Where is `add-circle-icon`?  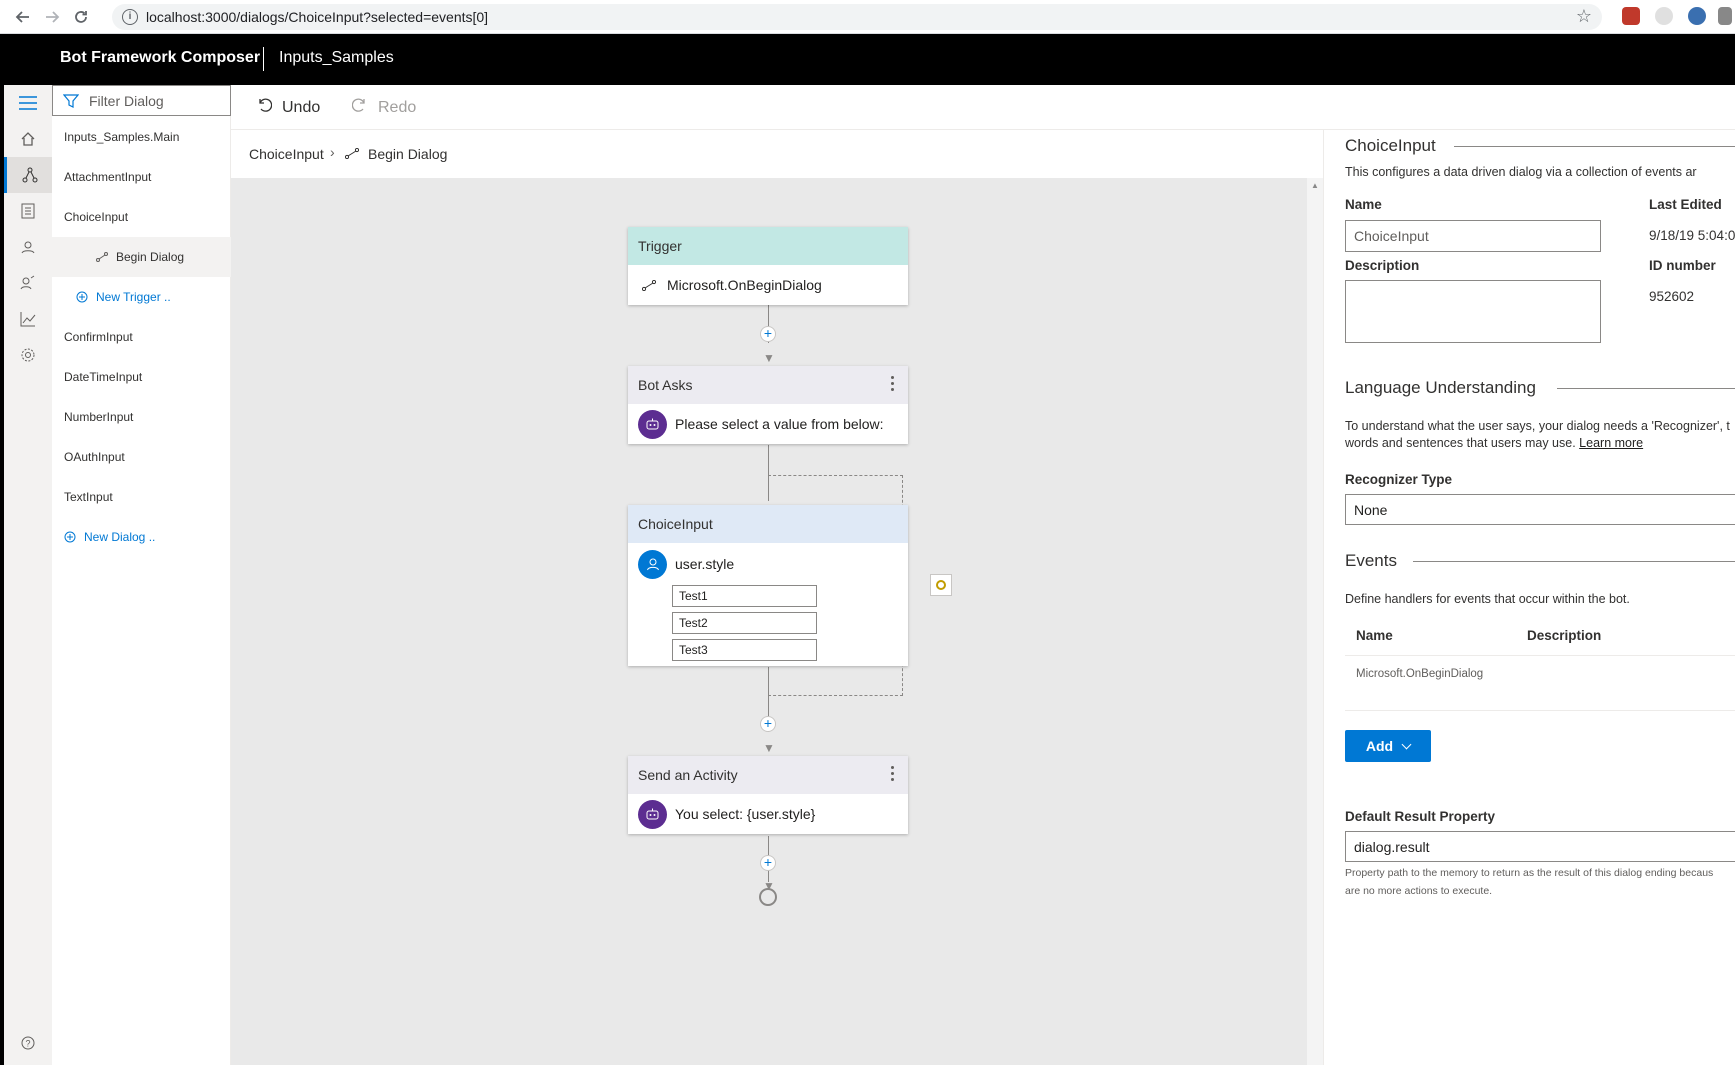 add-circle-icon is located at coordinates (70, 537).